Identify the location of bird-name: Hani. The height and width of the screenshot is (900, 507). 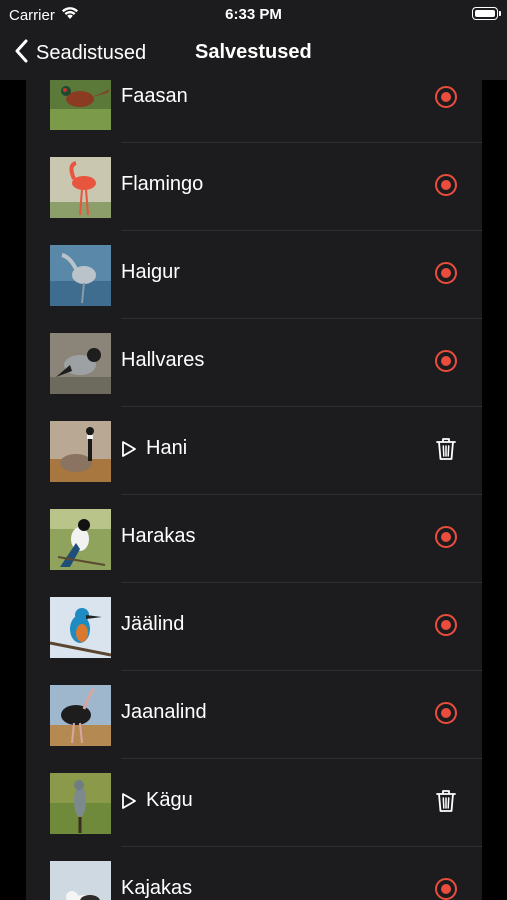
(167, 448).